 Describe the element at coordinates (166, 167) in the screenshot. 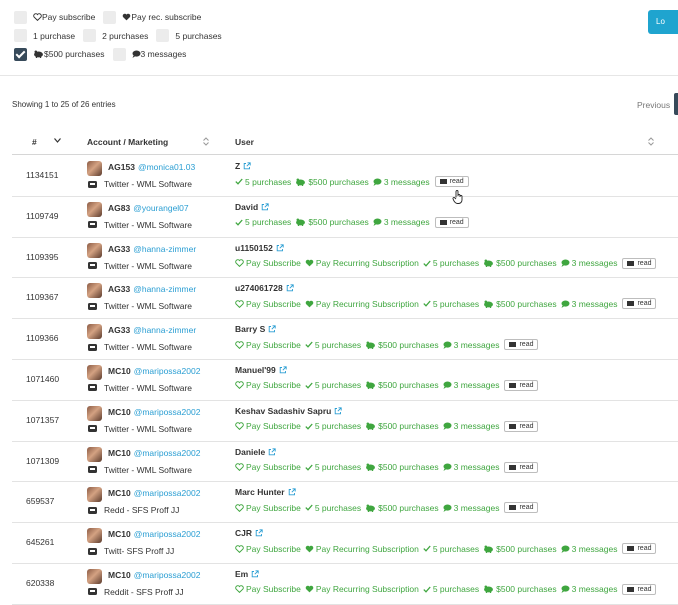

I see `account-handle-link: @monica01.03` at that location.